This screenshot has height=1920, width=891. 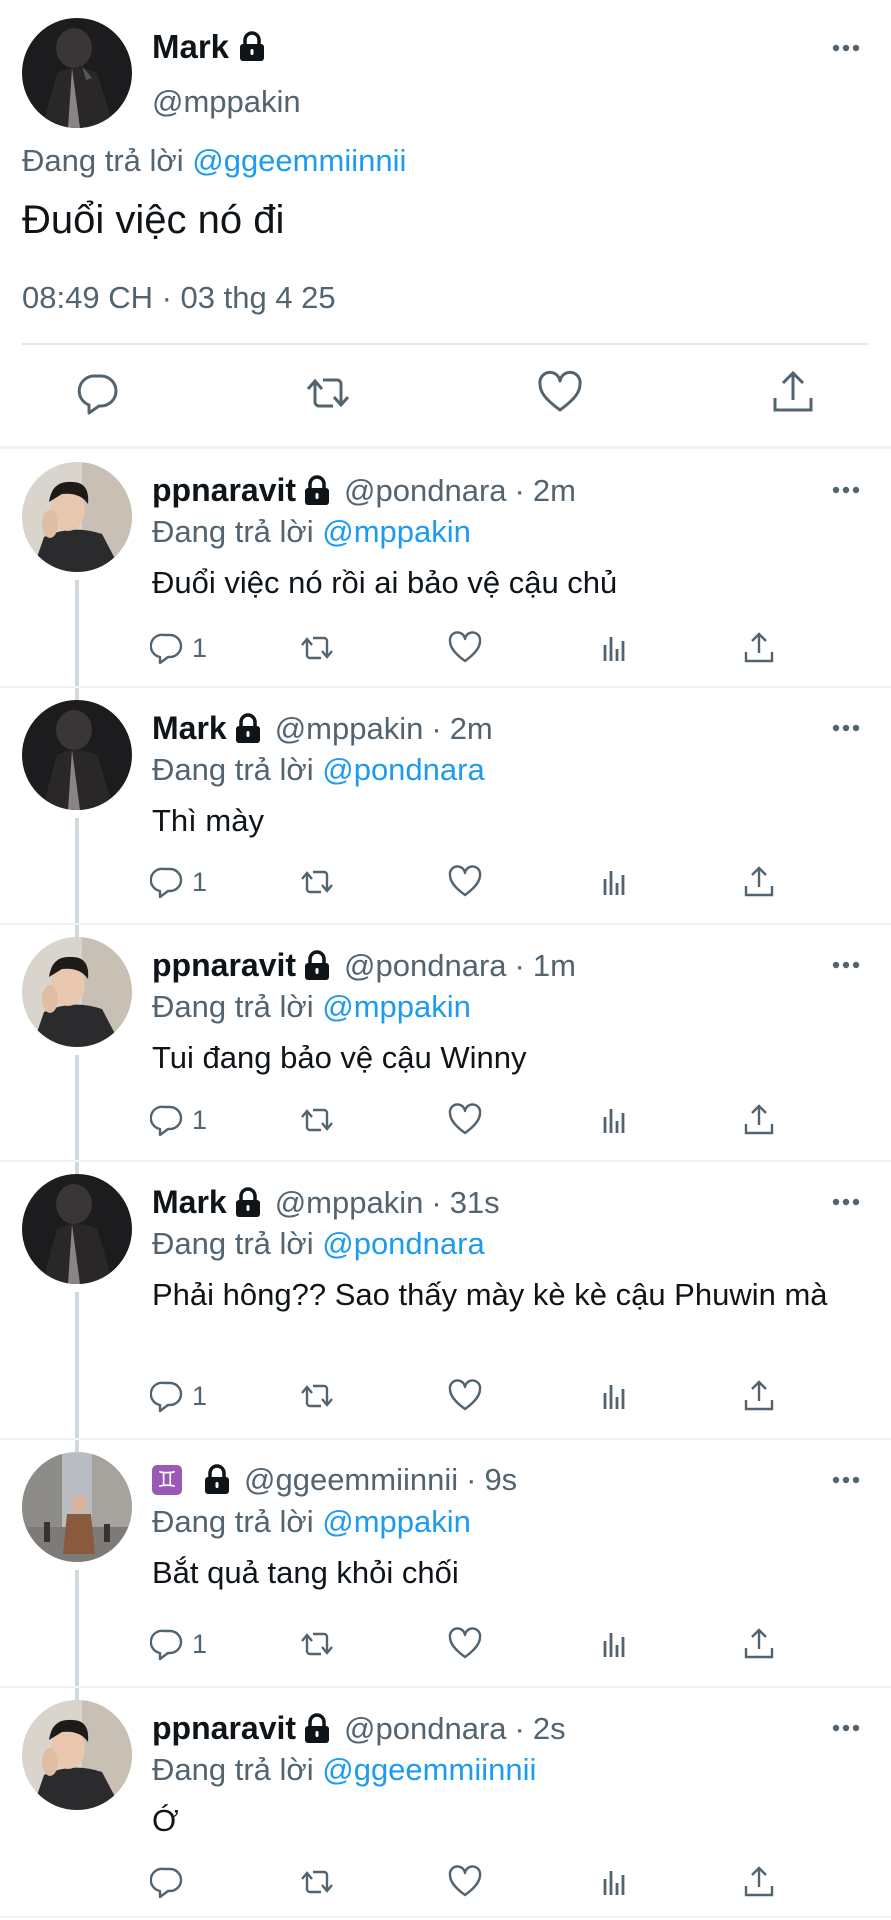 What do you see at coordinates (351, 1480) in the screenshot?
I see `author-handle: @ggeemmiinnii` at bounding box center [351, 1480].